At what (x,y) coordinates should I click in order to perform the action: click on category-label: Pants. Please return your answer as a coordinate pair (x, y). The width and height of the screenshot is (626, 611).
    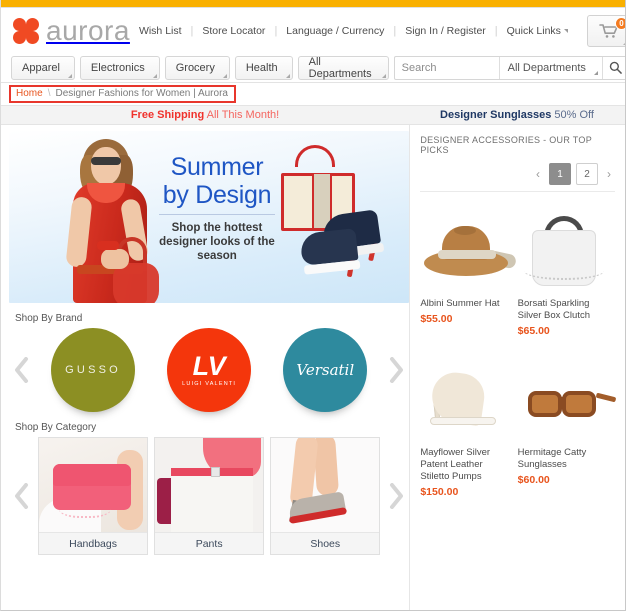
    Looking at the image, I should click on (209, 543).